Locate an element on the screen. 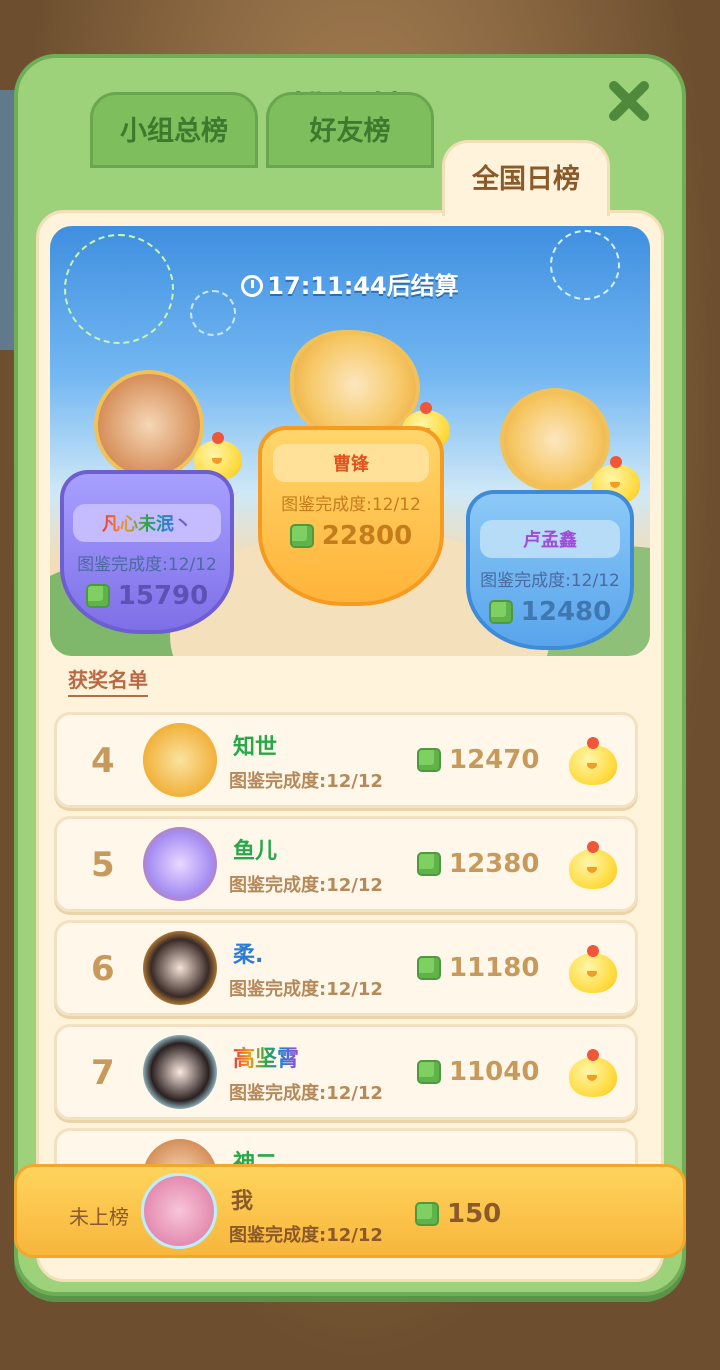  player-name: 鱼儿 is located at coordinates (255, 851).